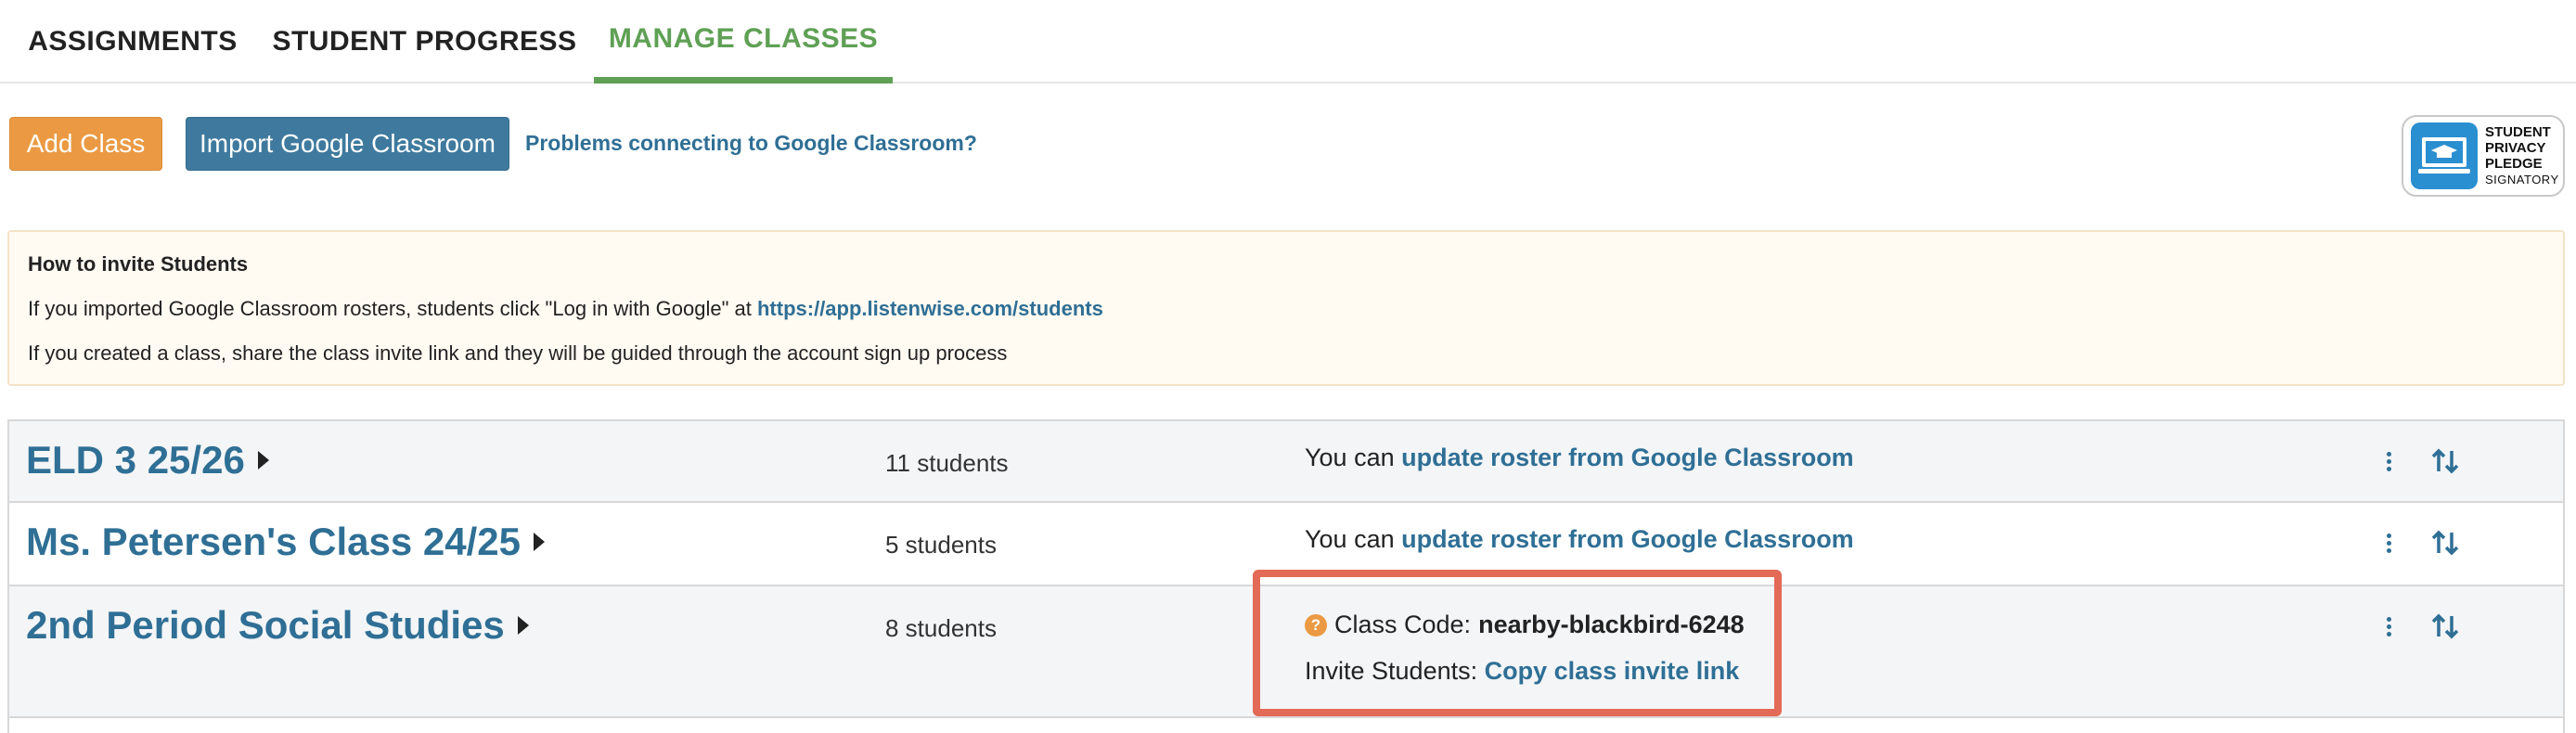  Describe the element at coordinates (743, 42) in the screenshot. I see `tab-manage-classes: MANAGE CLASSES` at that location.